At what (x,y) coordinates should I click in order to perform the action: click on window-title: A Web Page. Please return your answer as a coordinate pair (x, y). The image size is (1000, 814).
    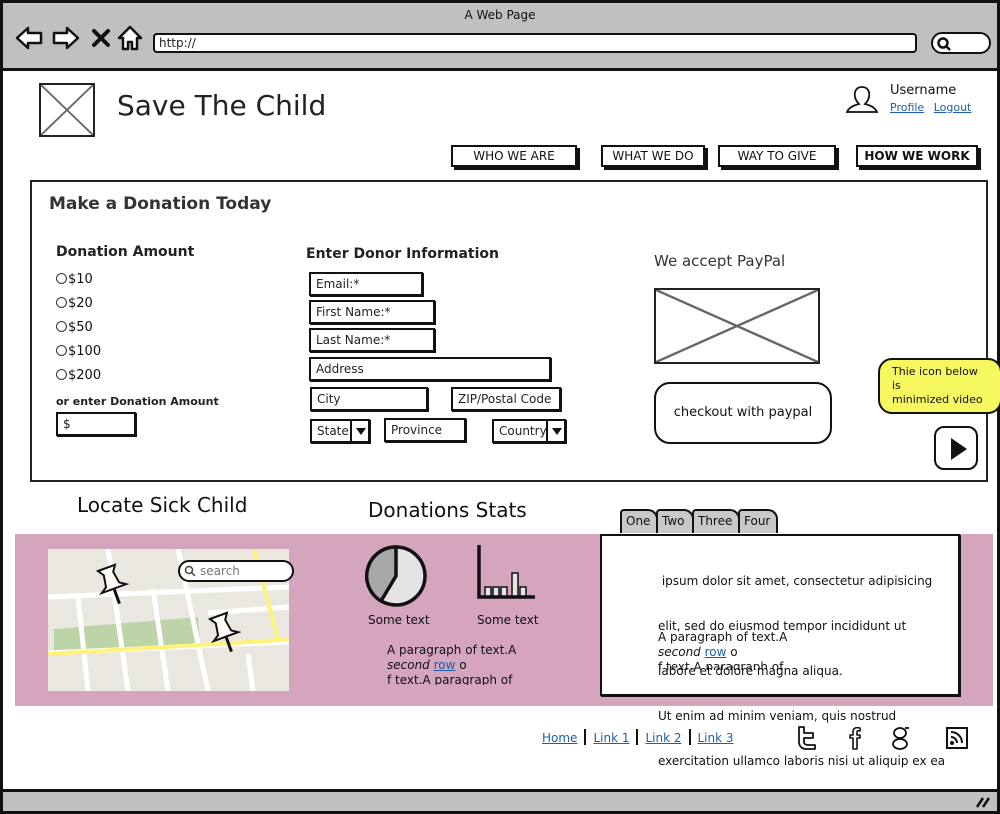
    Looking at the image, I should click on (500, 15).